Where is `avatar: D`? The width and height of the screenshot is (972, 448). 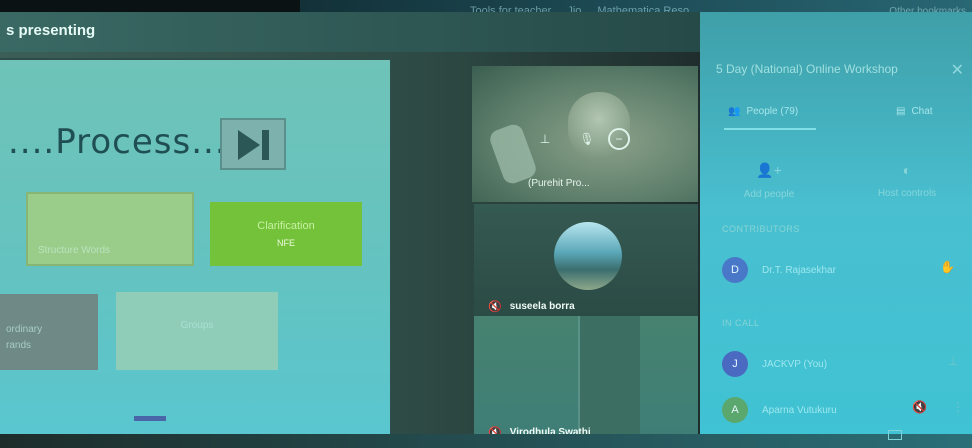 avatar: D is located at coordinates (735, 270).